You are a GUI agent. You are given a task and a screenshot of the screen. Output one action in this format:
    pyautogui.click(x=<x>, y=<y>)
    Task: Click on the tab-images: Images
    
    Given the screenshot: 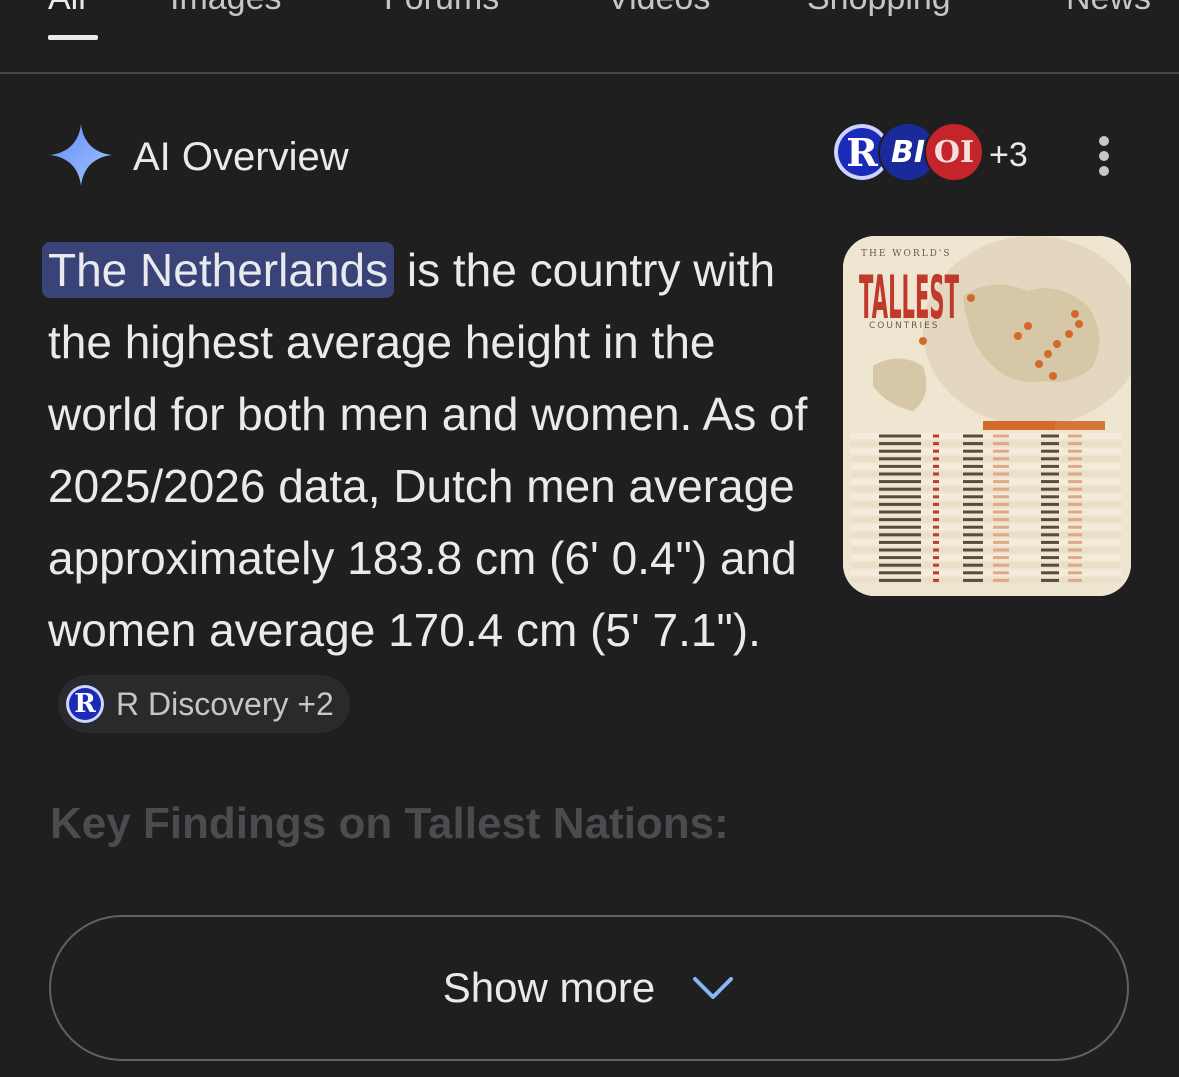 What is the action you would take?
    pyautogui.click(x=226, y=9)
    